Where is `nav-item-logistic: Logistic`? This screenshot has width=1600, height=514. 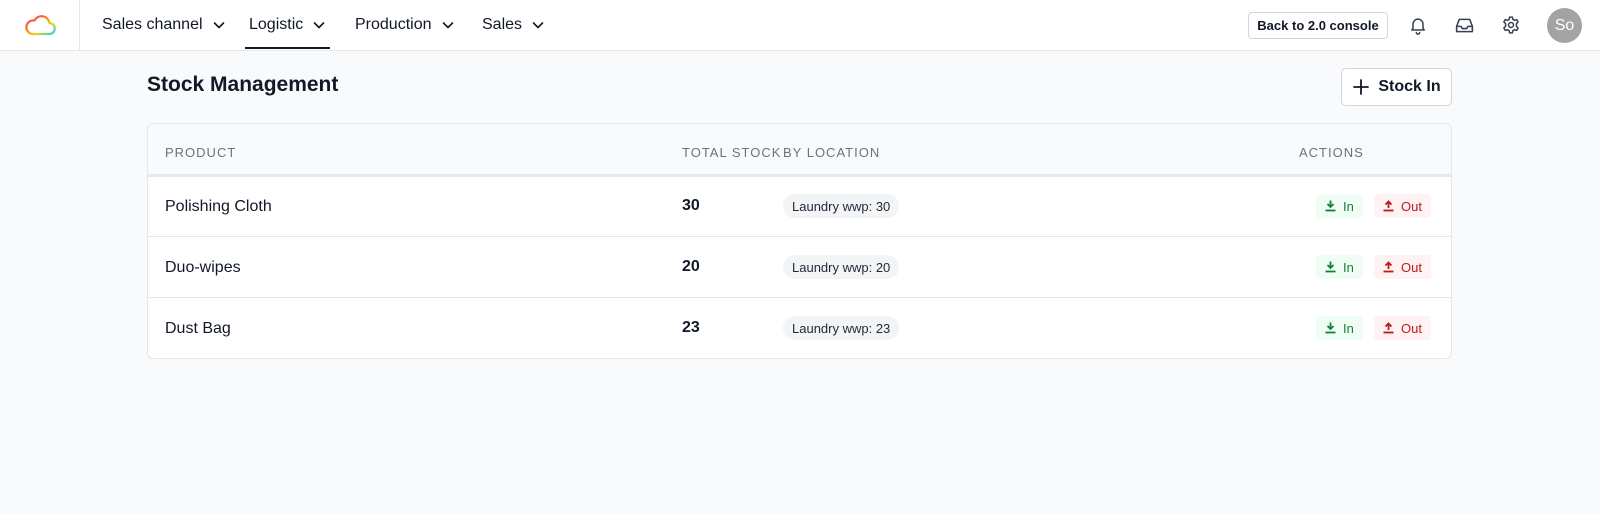 nav-item-logistic: Logistic is located at coordinates (287, 25).